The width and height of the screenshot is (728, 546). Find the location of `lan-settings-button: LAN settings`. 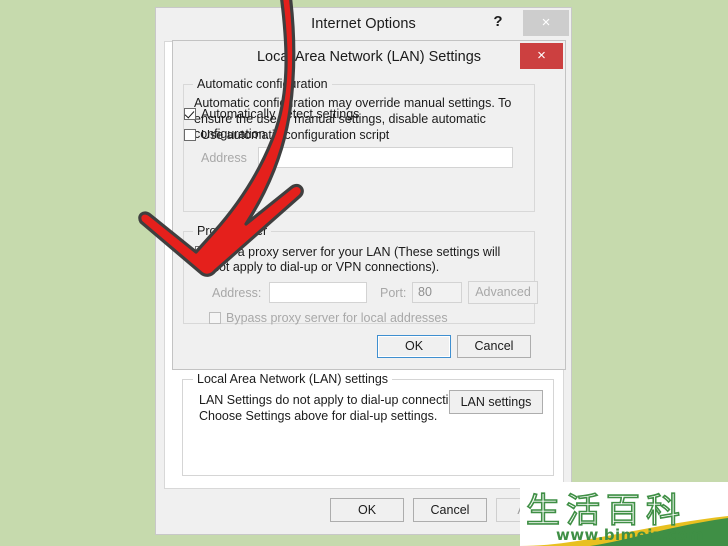

lan-settings-button: LAN settings is located at coordinates (496, 402).